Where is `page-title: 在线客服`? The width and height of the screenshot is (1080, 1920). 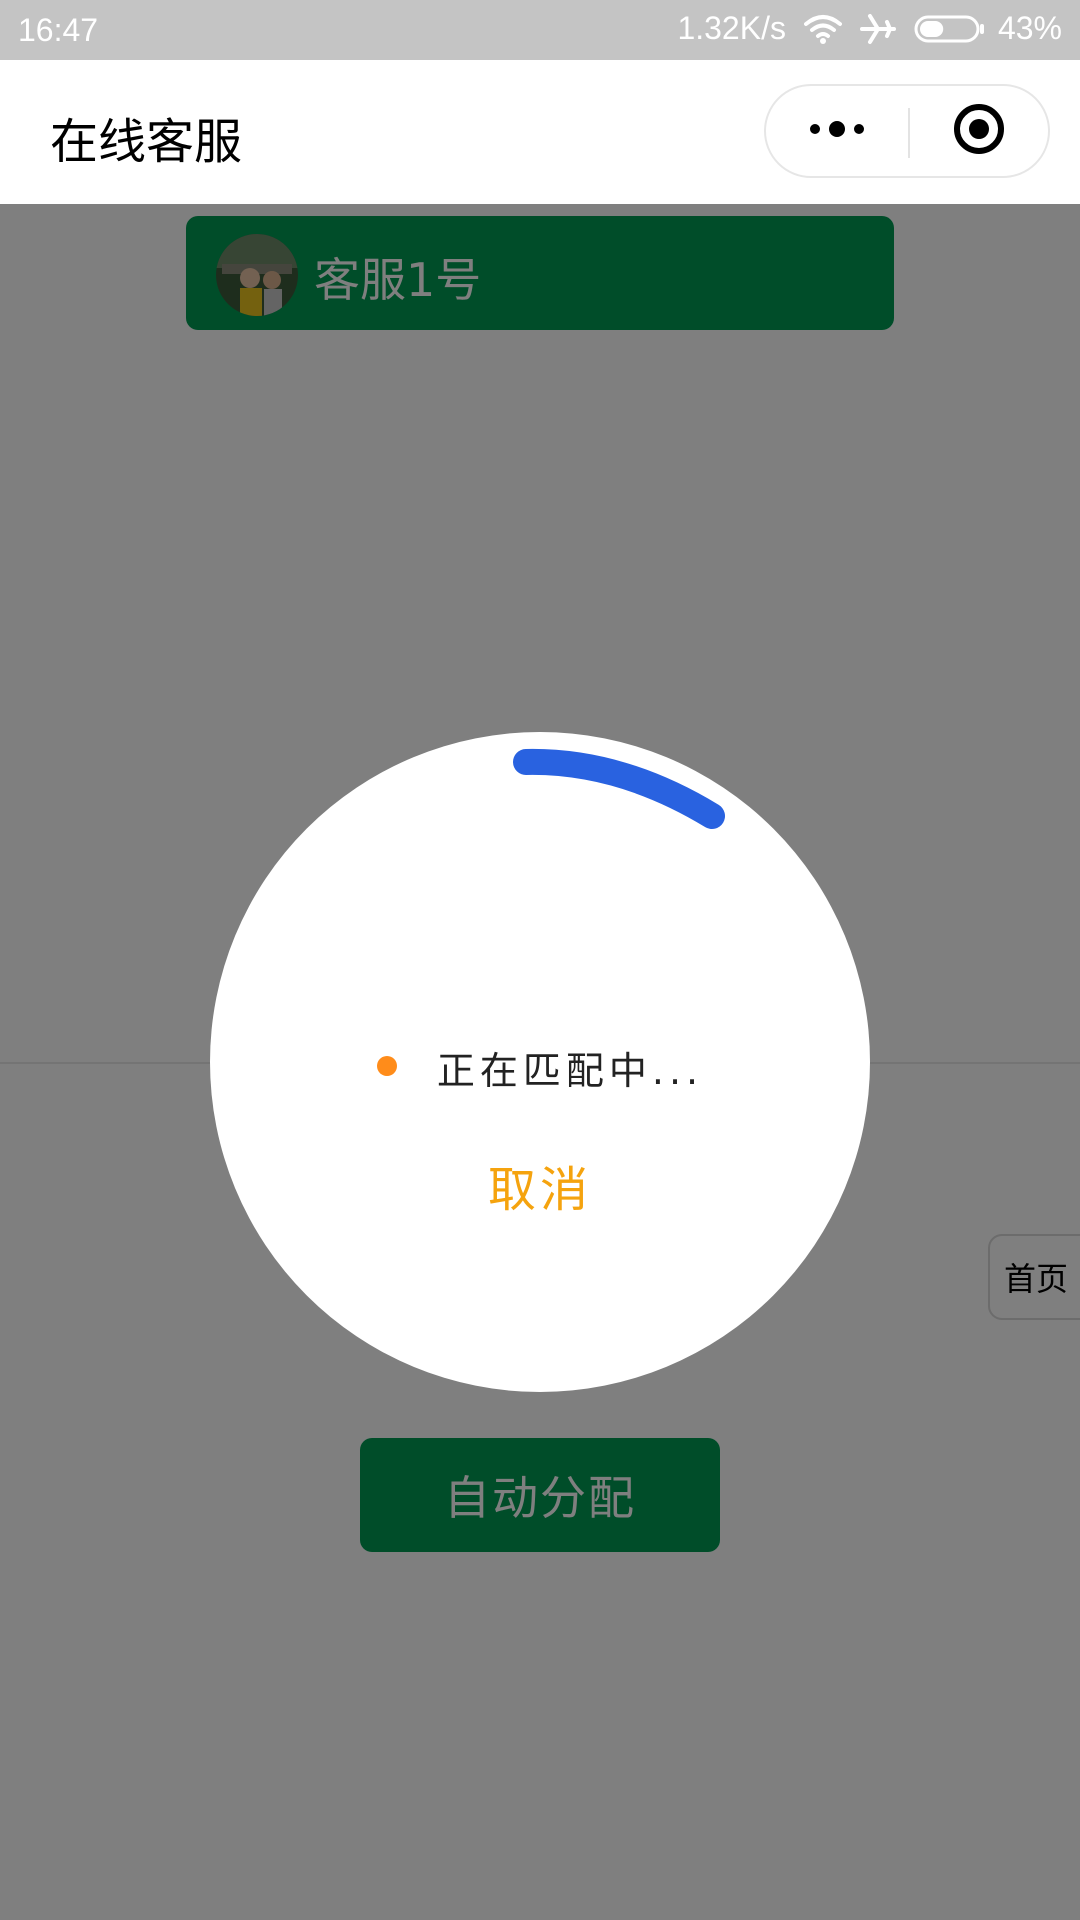
page-title: 在线客服 is located at coordinates (146, 142).